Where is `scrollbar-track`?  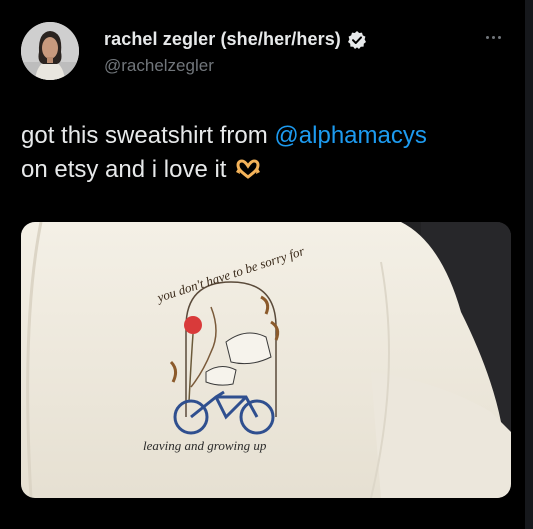 scrollbar-track is located at coordinates (529, 264).